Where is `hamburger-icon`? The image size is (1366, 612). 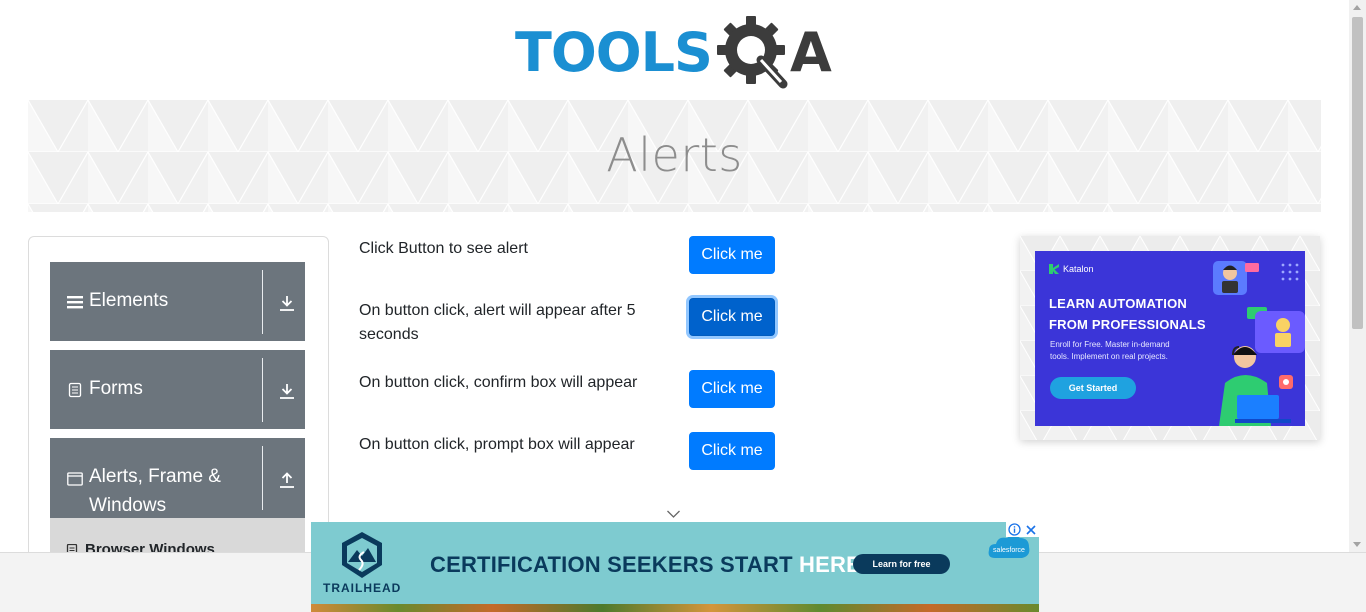 hamburger-icon is located at coordinates (75, 302).